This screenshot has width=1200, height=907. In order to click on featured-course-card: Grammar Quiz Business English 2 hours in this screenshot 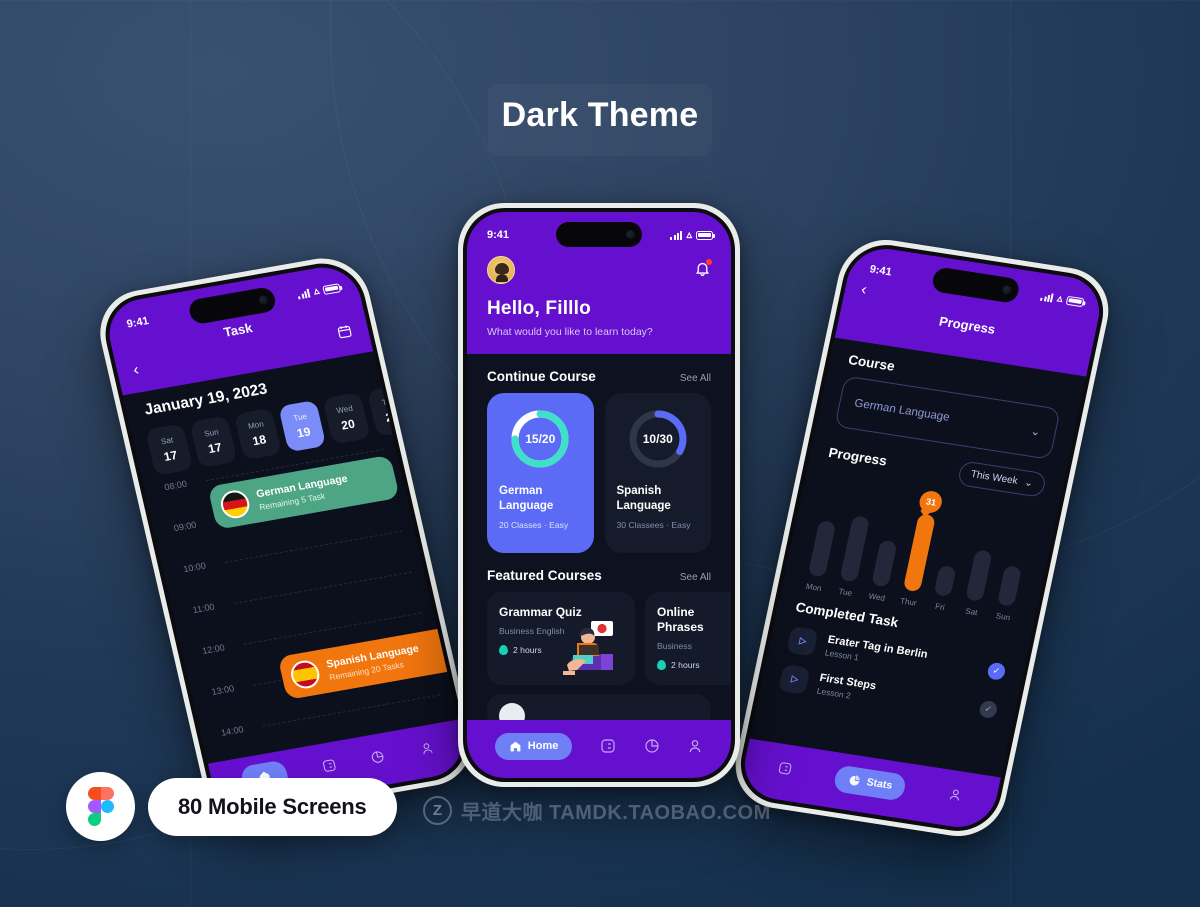, I will do `click(561, 638)`.